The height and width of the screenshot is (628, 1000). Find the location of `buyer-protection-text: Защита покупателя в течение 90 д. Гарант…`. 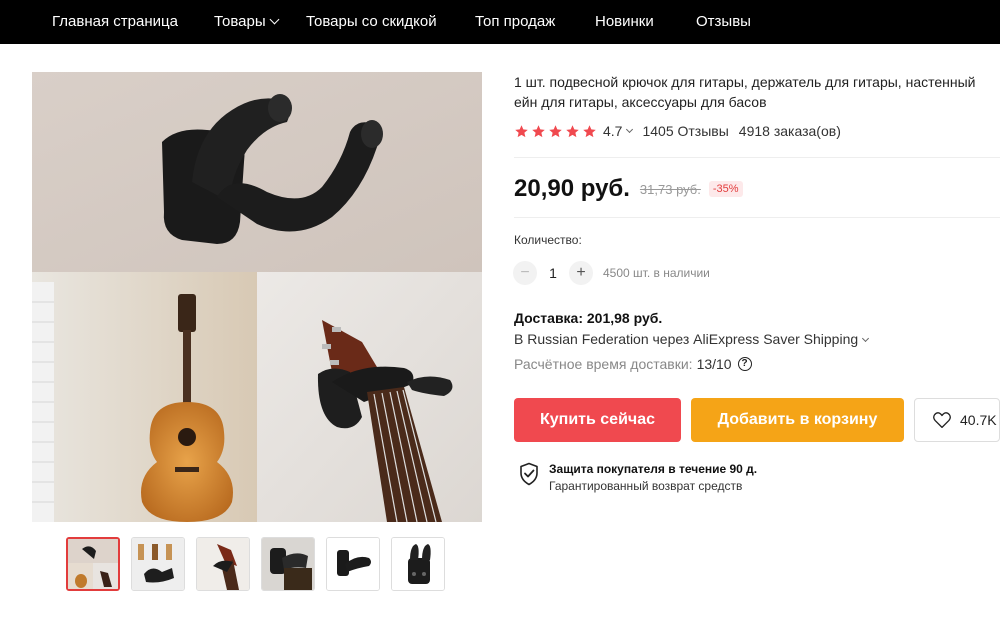

buyer-protection-text: Защита покупателя в течение 90 д. Гарант… is located at coordinates (653, 477).